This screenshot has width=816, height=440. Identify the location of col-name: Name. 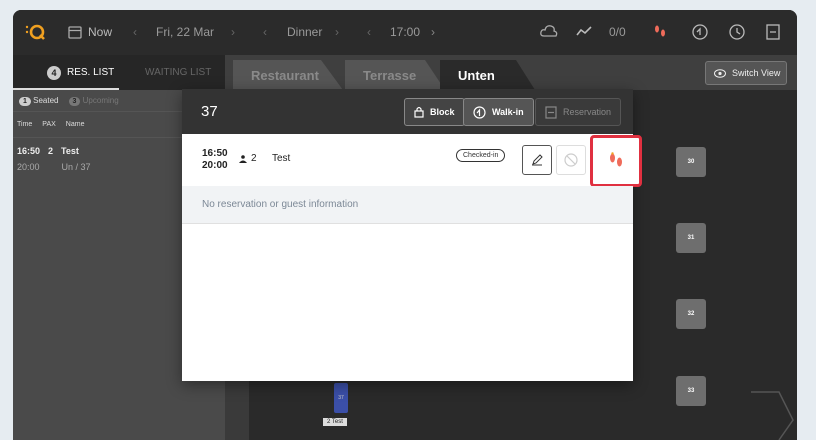
(75, 124).